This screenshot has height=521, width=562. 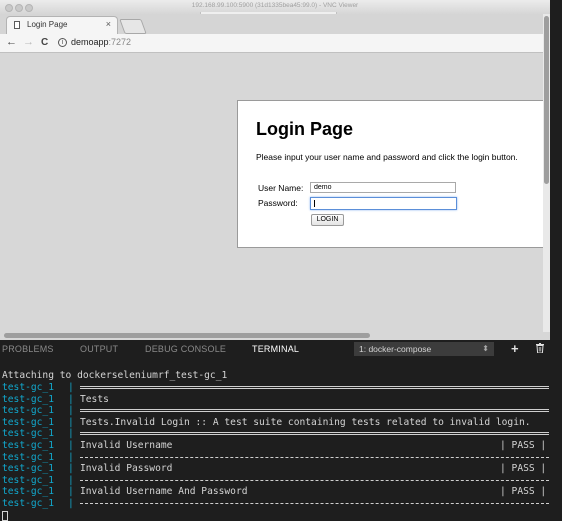 What do you see at coordinates (281, 469) in the screenshot?
I see `terminal-line: test-gc_1 | Invalid Password | PASS |` at bounding box center [281, 469].